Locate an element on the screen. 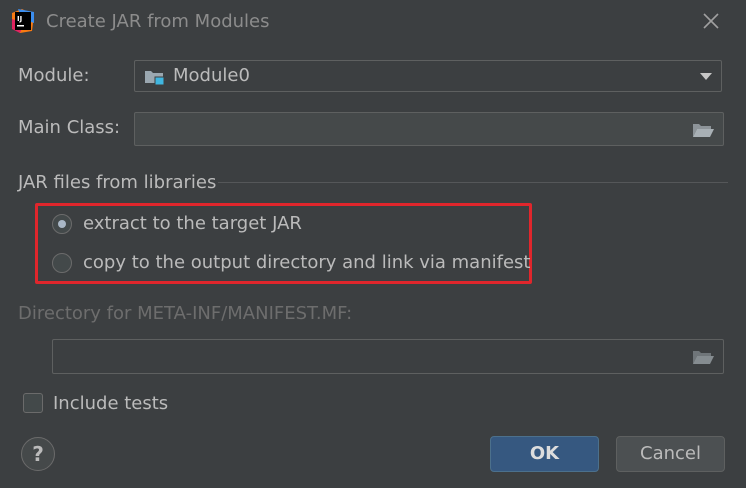 Image resolution: width=746 pixels, height=488 pixels. radio-copy is located at coordinates (62, 263).